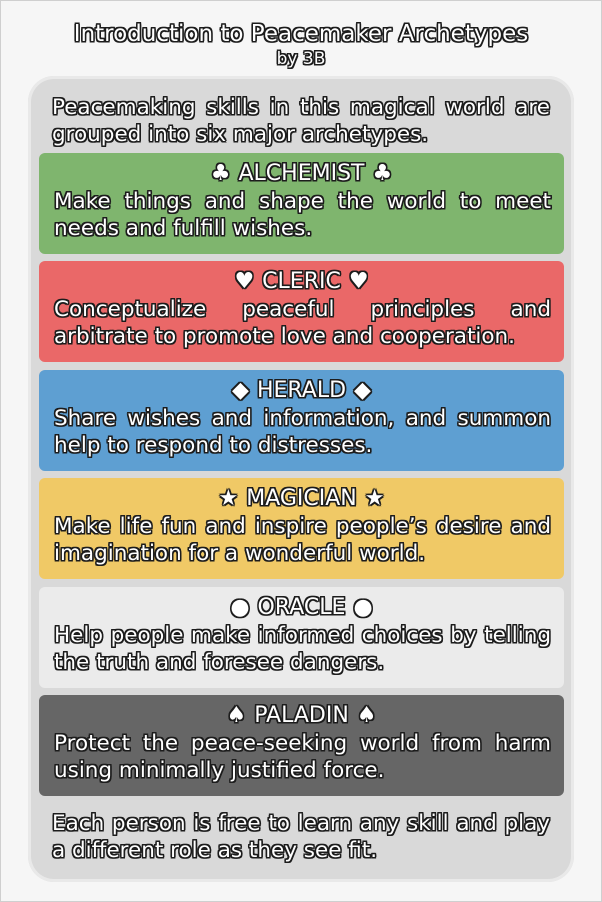  I want to click on archetype-name: ORACLE, so click(301, 607).